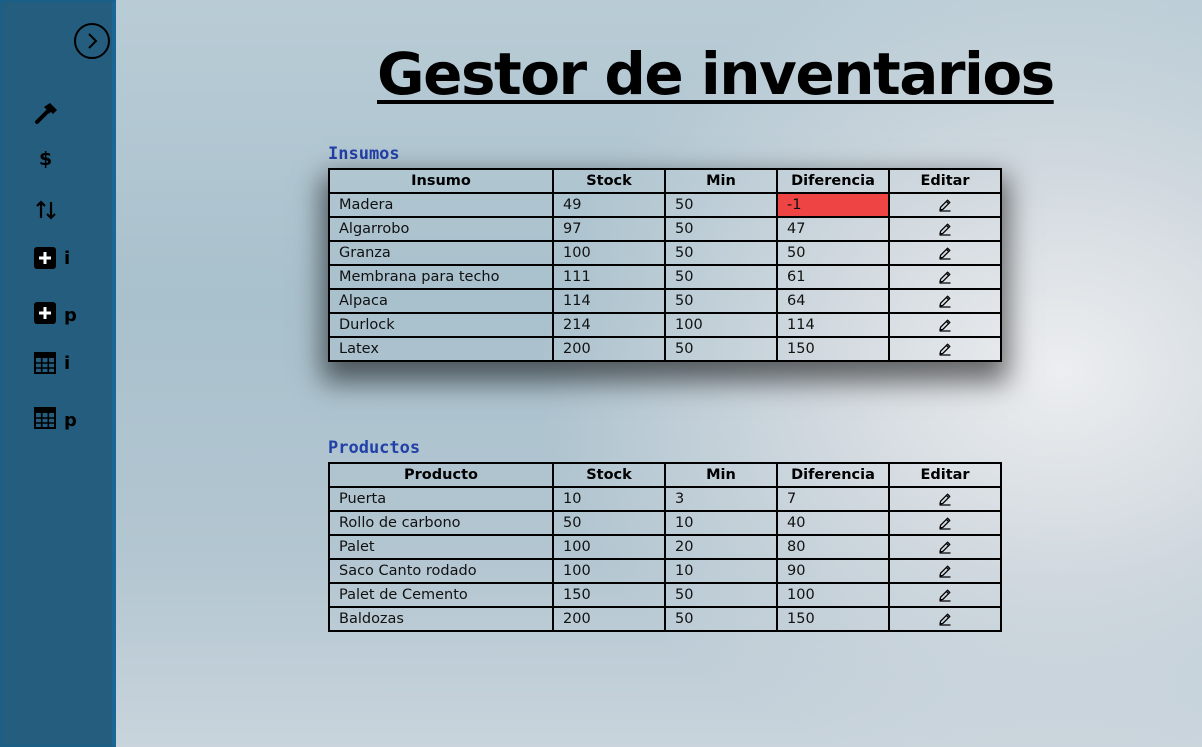  What do you see at coordinates (833, 325) in the screenshot?
I see `cell-diferencia: 114` at bounding box center [833, 325].